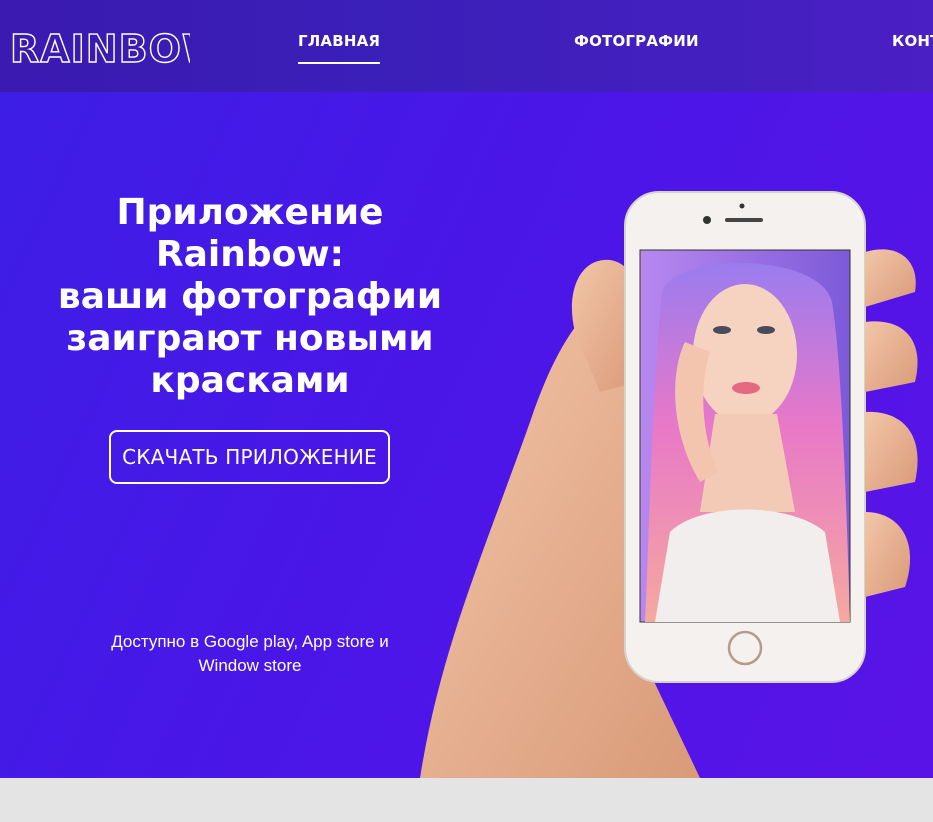 The width and height of the screenshot is (933, 822). I want to click on rainbow-logo-icon: RAINBOW, so click(100, 48).